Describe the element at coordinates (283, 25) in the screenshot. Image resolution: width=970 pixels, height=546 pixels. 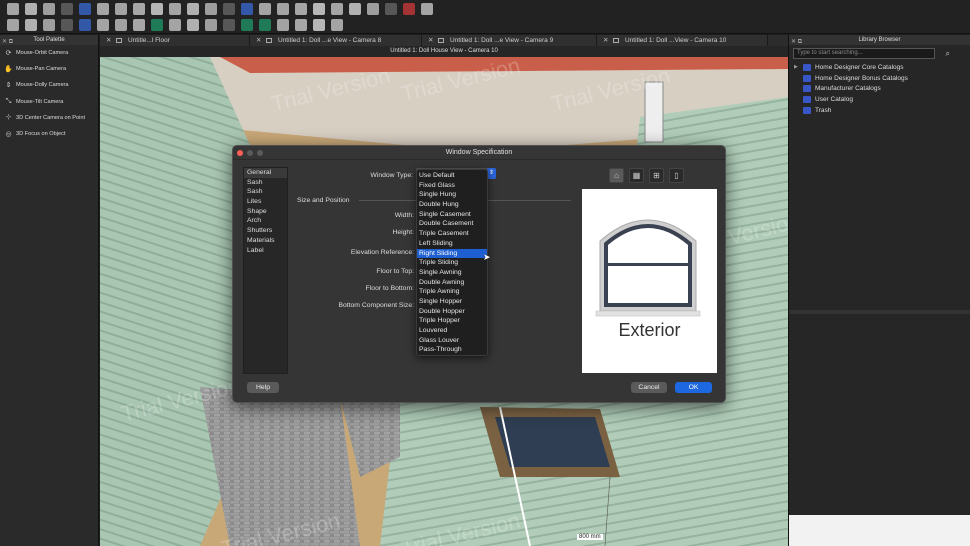
I see `rotate-icon` at that location.